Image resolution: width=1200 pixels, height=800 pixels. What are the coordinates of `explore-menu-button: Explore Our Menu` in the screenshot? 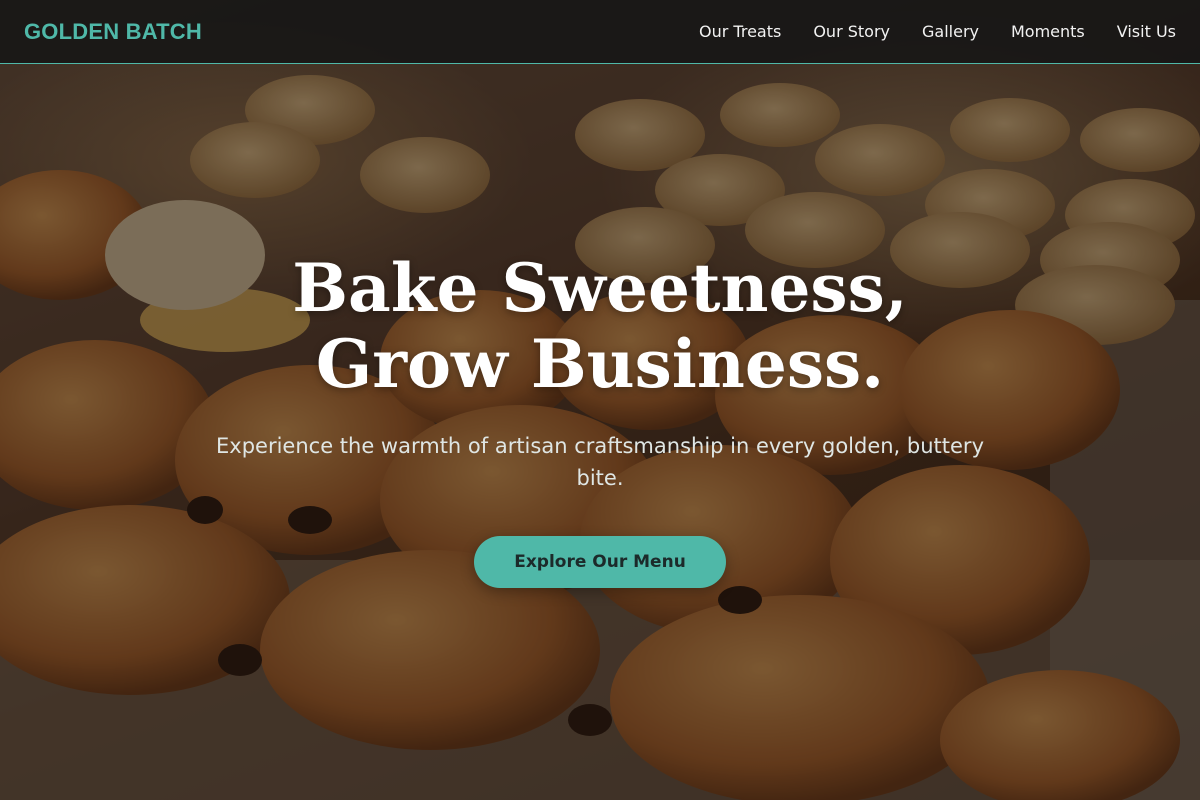 It's located at (600, 562).